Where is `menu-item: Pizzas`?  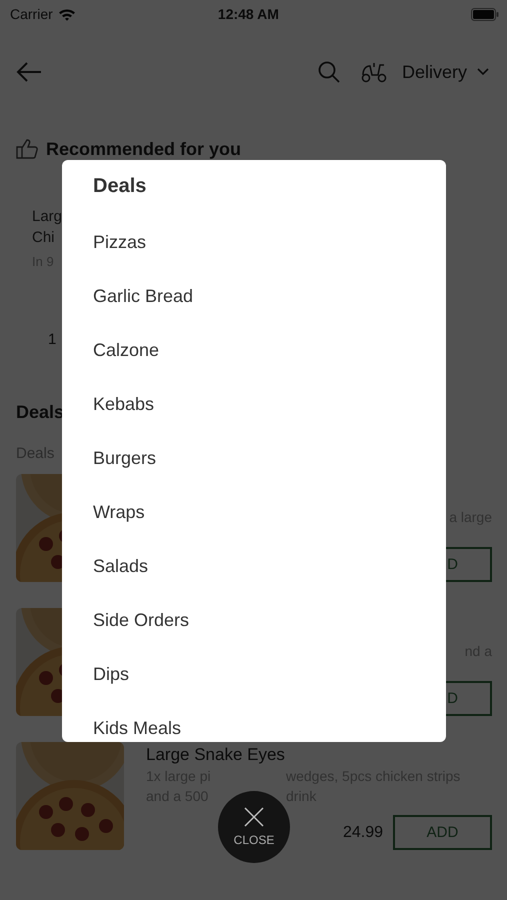 menu-item: Pizzas is located at coordinates (119, 242).